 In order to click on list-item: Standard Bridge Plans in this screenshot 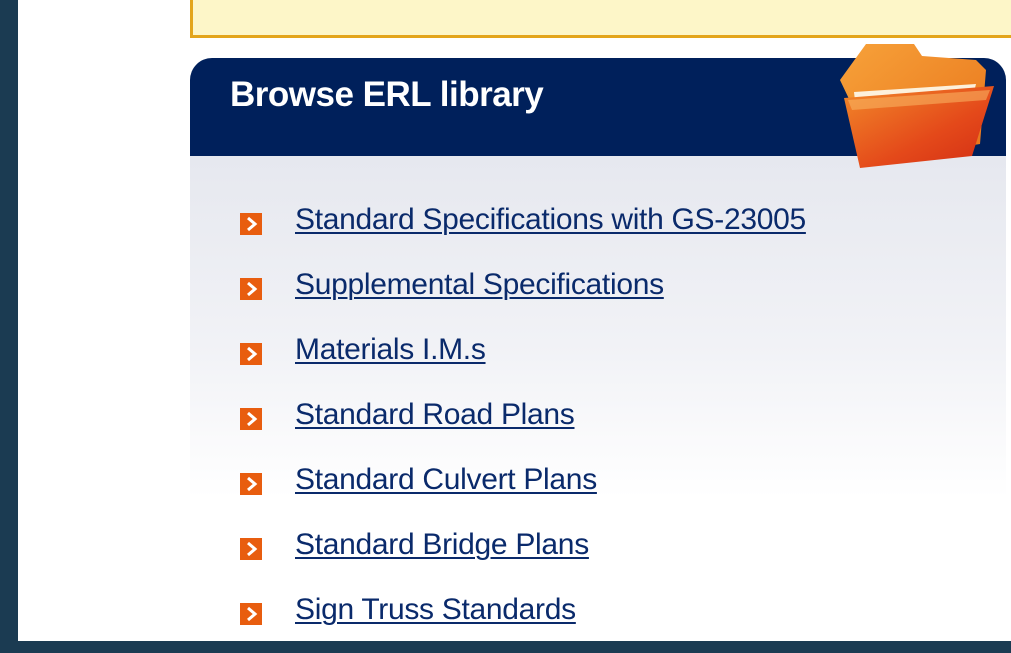, I will do `click(523, 555)`.